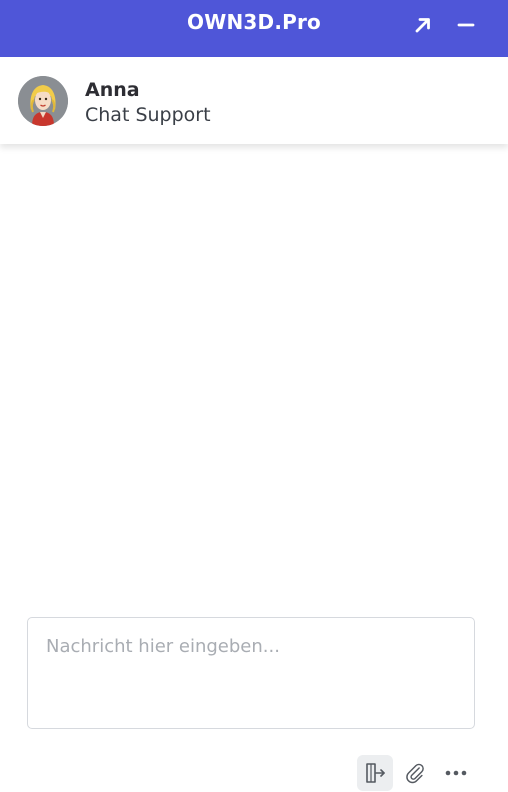  I want to click on more-options-button, so click(456, 773).